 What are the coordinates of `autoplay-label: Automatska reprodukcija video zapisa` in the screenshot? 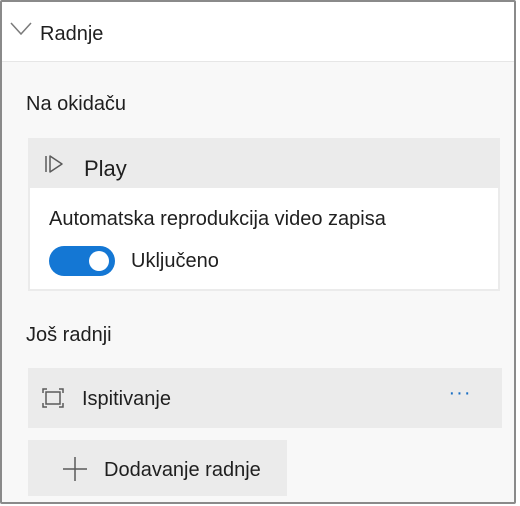 It's located at (217, 219).